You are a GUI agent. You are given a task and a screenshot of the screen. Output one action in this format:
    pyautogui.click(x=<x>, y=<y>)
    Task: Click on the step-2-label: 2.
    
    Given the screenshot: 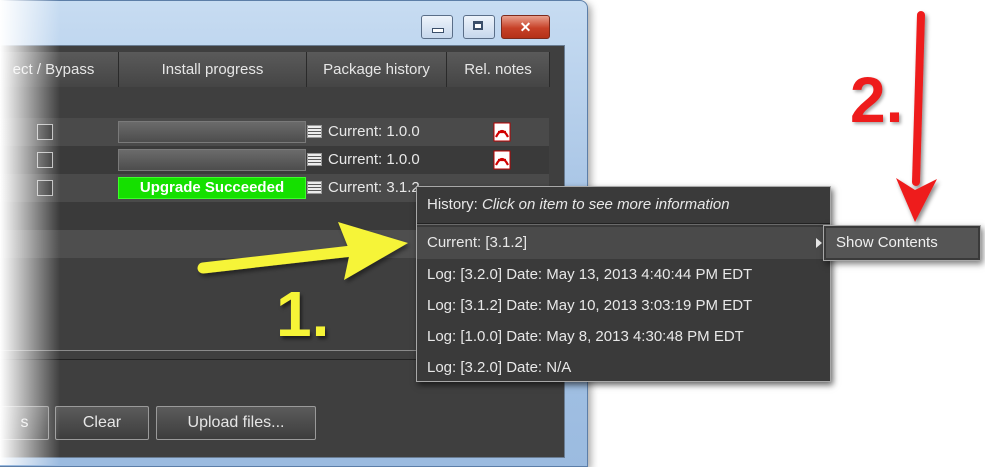 What is the action you would take?
    pyautogui.click(x=877, y=100)
    